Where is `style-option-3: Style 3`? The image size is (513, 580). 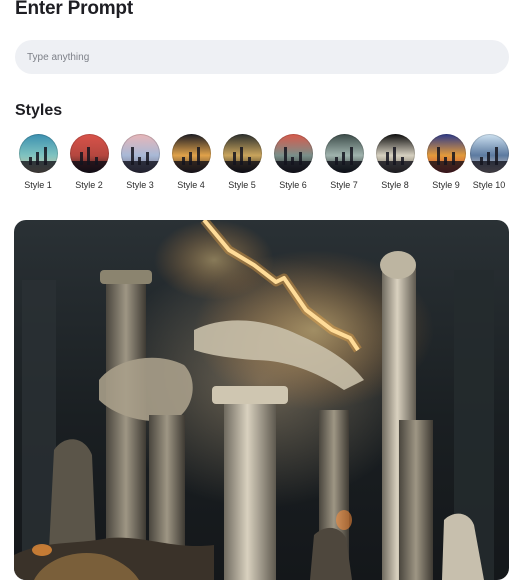 style-option-3: Style 3 is located at coordinates (140, 162).